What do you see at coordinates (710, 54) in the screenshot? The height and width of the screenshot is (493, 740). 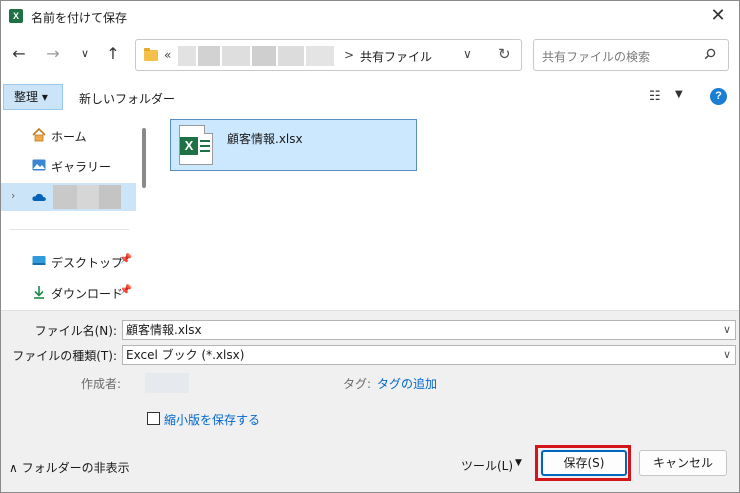 I see `search-icon` at bounding box center [710, 54].